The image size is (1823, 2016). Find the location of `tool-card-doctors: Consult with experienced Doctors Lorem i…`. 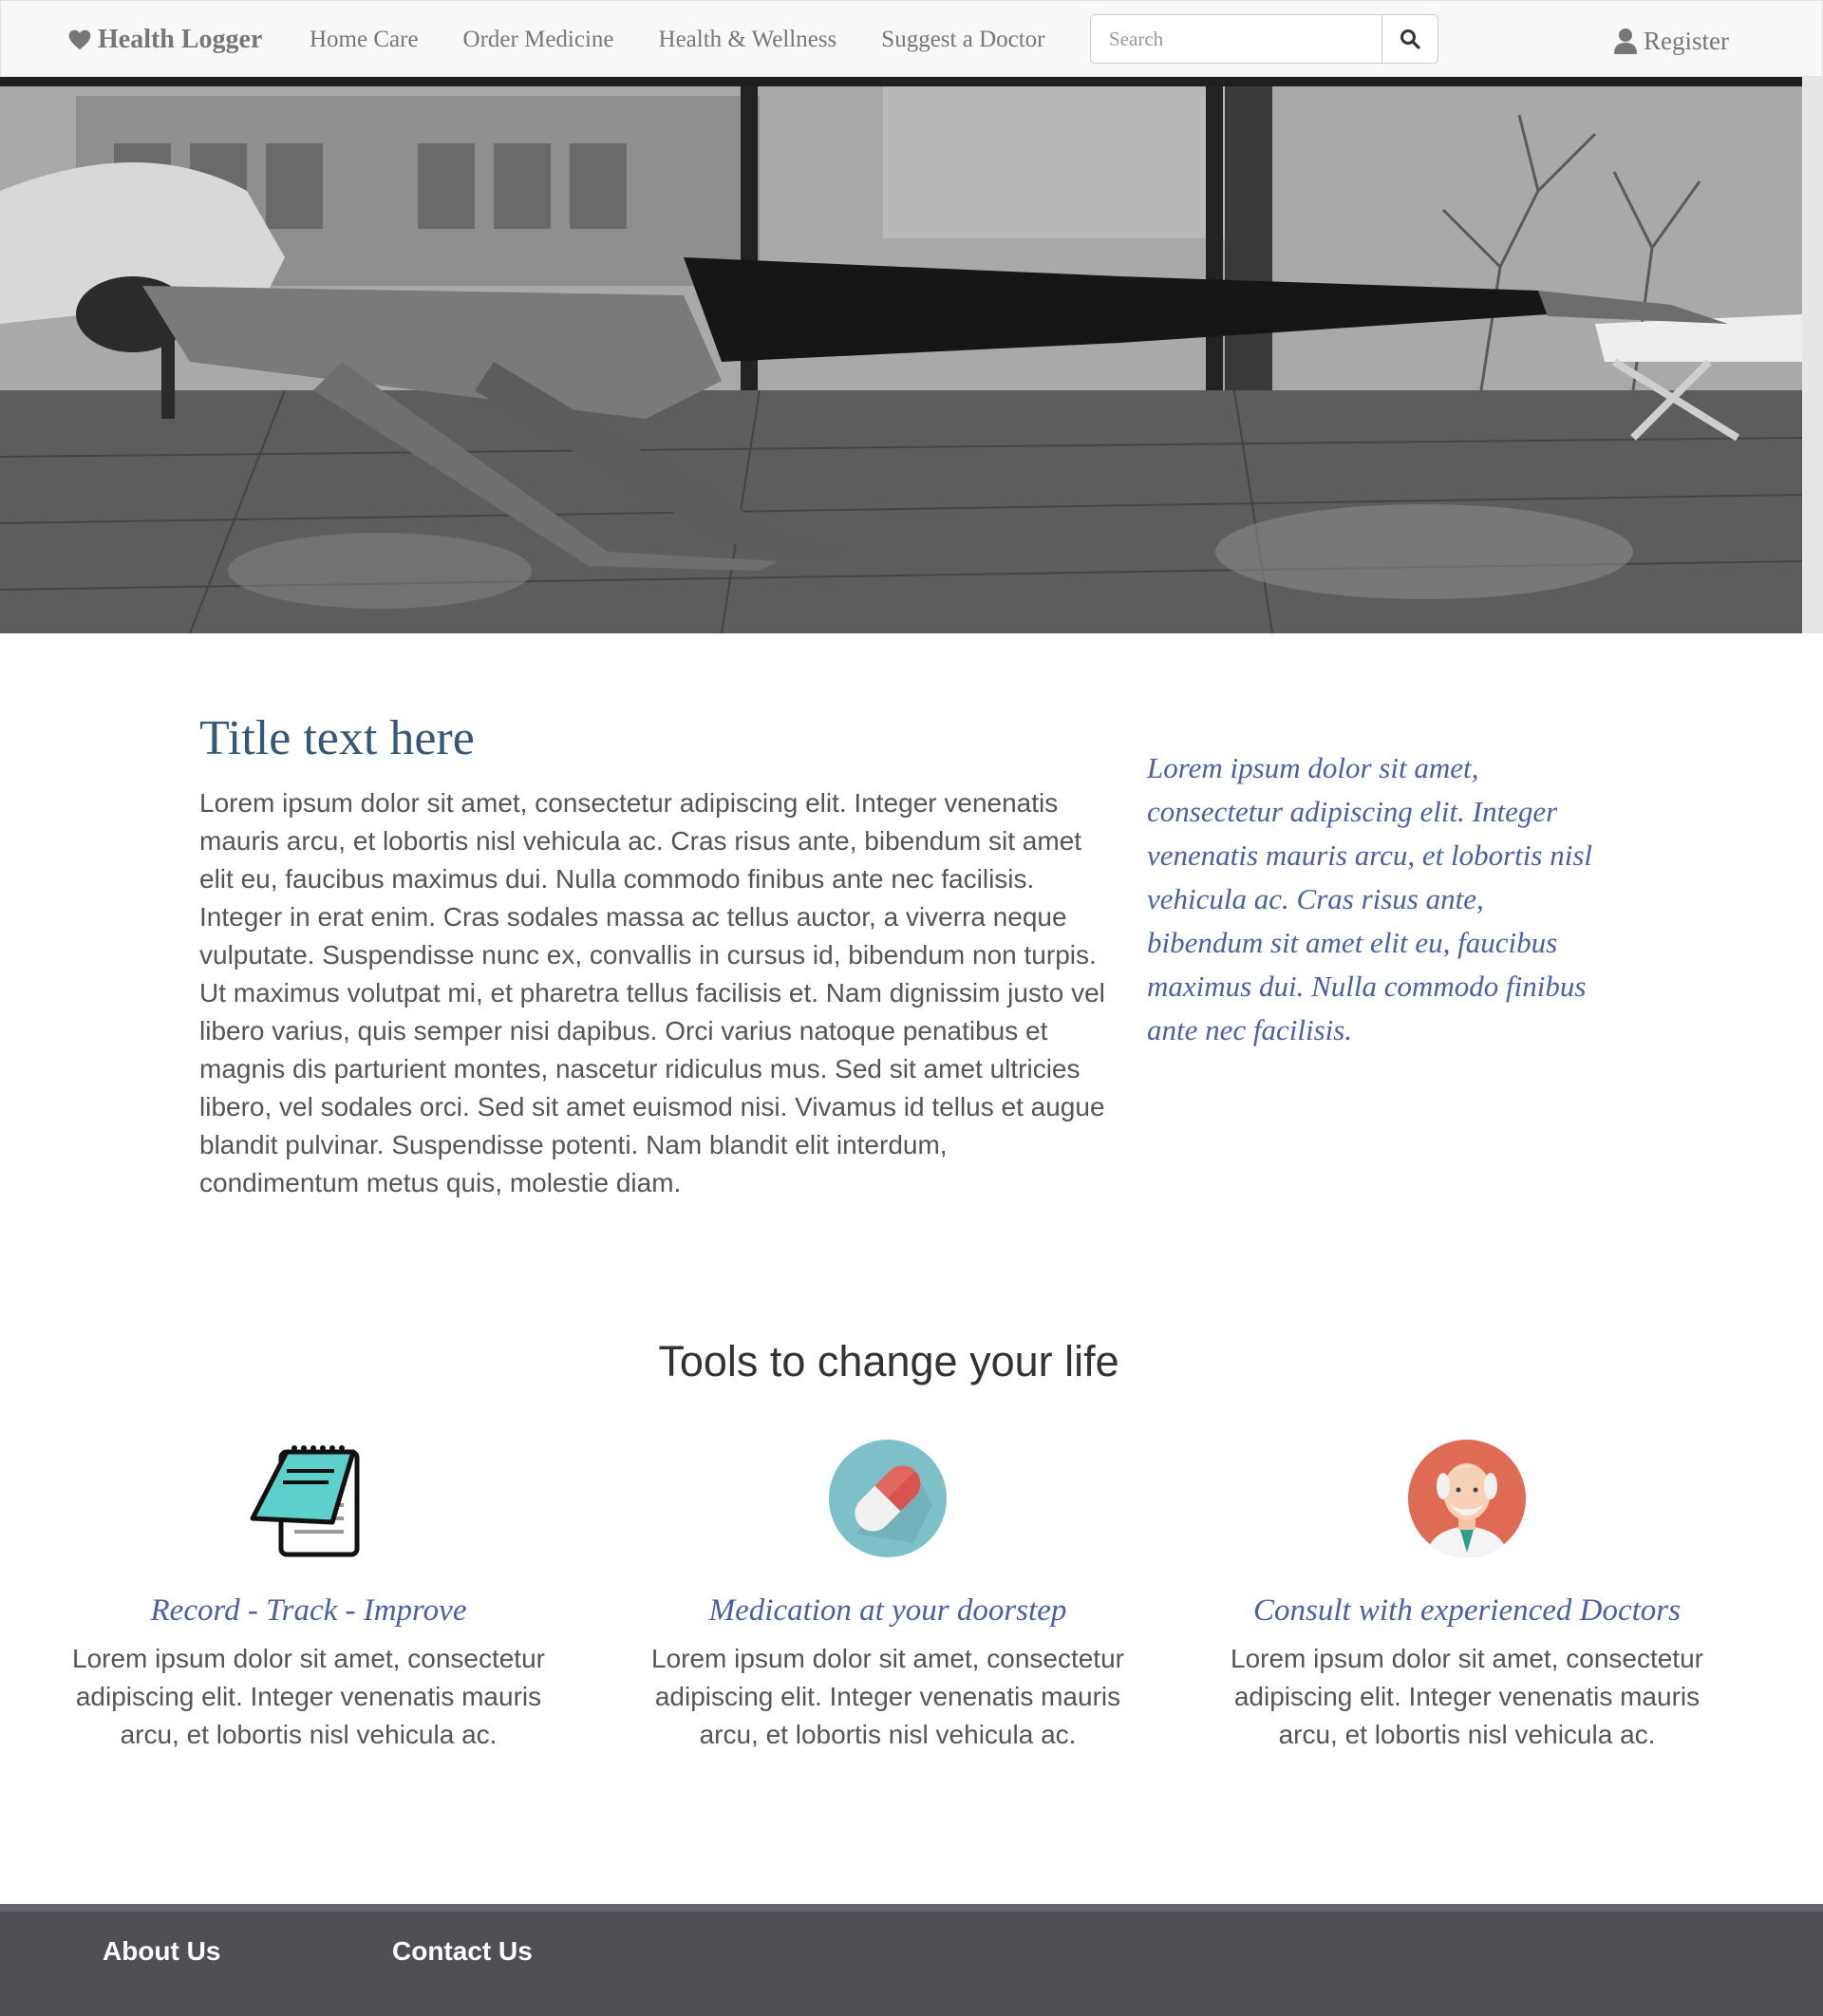

tool-card-doctors: Consult with experienced Doctors Lorem i… is located at coordinates (1467, 1596).